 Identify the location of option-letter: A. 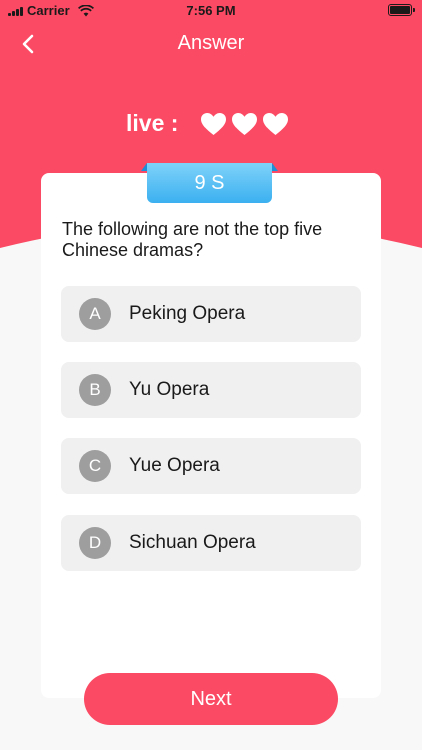
(95, 314).